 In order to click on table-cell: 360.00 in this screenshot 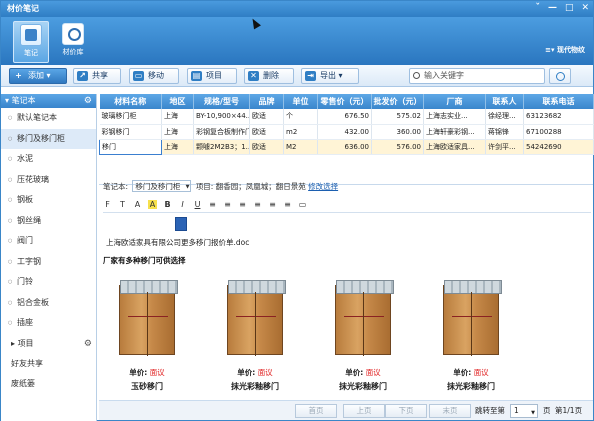, I will do `click(397, 132)`.